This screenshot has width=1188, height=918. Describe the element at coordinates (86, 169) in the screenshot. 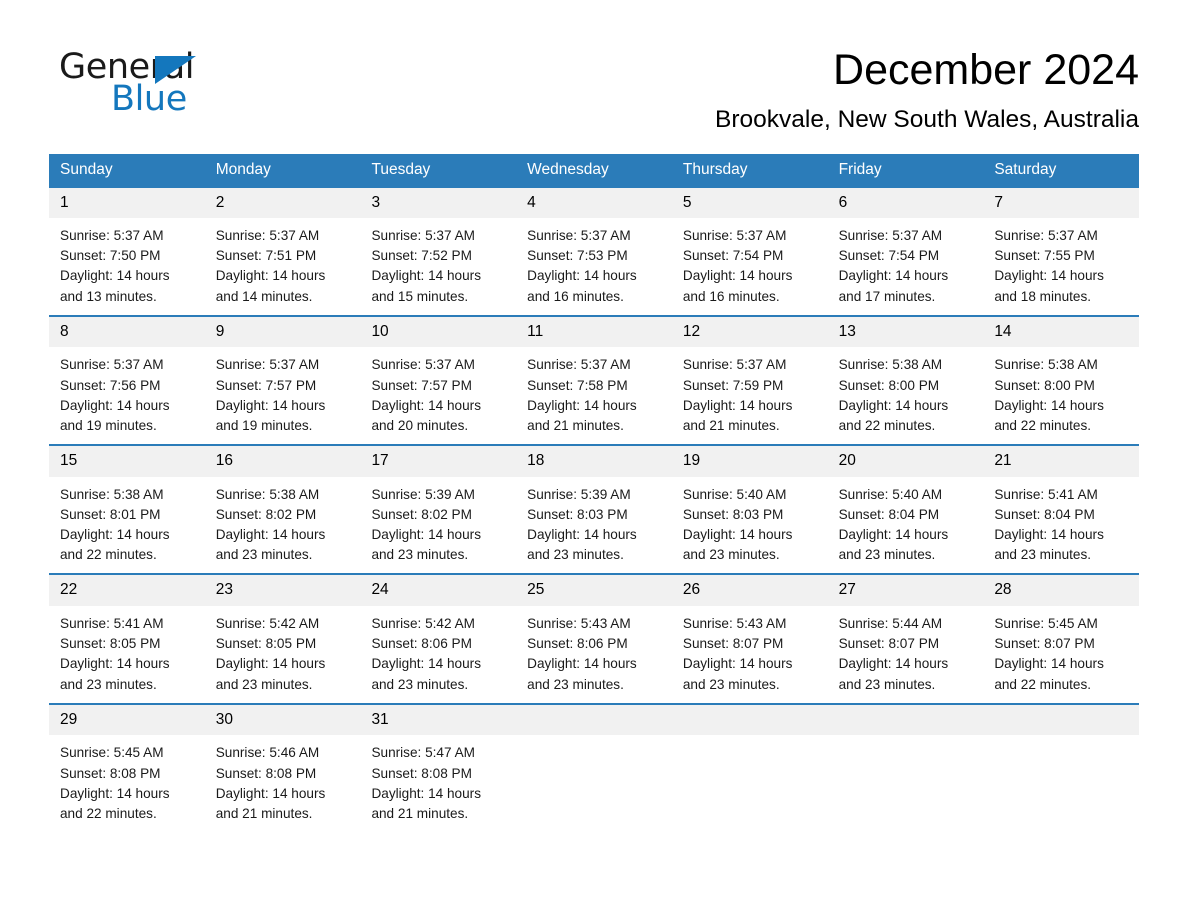

I see `weekday-sunday: Sunday` at that location.